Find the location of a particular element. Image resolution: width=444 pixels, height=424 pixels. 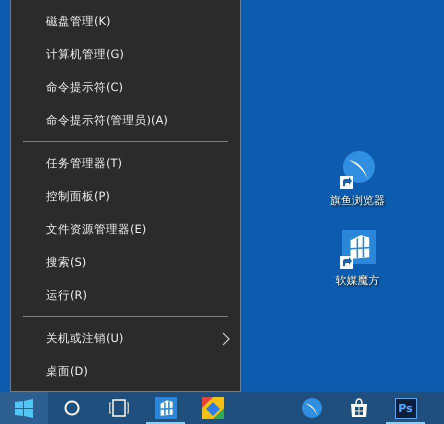

ps-app-icon: Ps is located at coordinates (405, 408).